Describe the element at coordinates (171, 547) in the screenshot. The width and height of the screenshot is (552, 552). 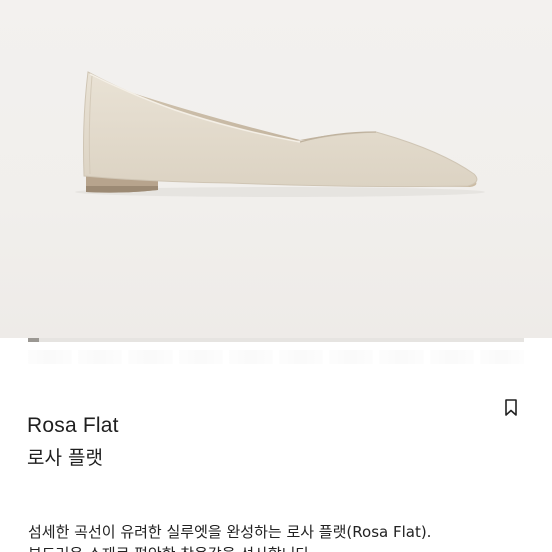
I see `product-description-line-2: 부드러운 소재로 편안한 착용감을 선사합니다.` at that location.